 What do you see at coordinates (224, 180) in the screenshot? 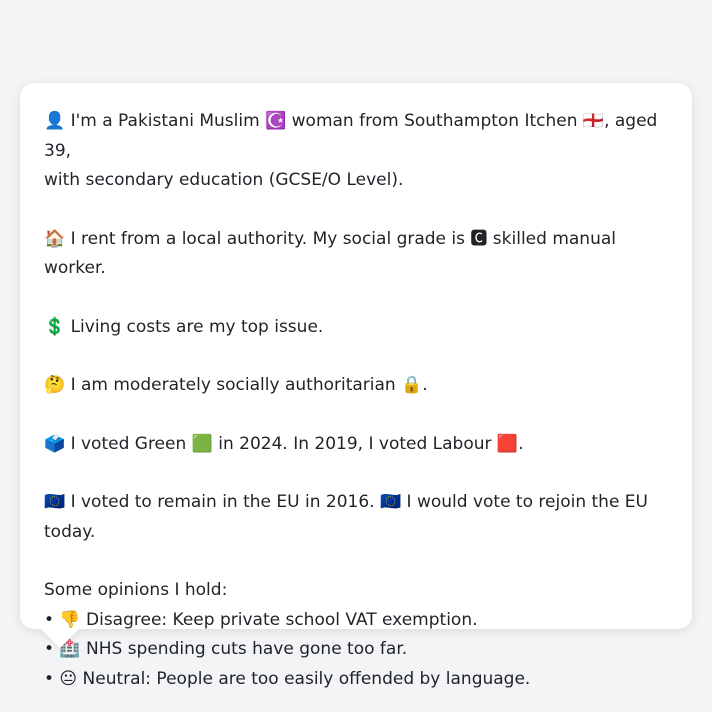
I see `identity-line-2: with secondary education (GCSE/O Level).` at bounding box center [224, 180].